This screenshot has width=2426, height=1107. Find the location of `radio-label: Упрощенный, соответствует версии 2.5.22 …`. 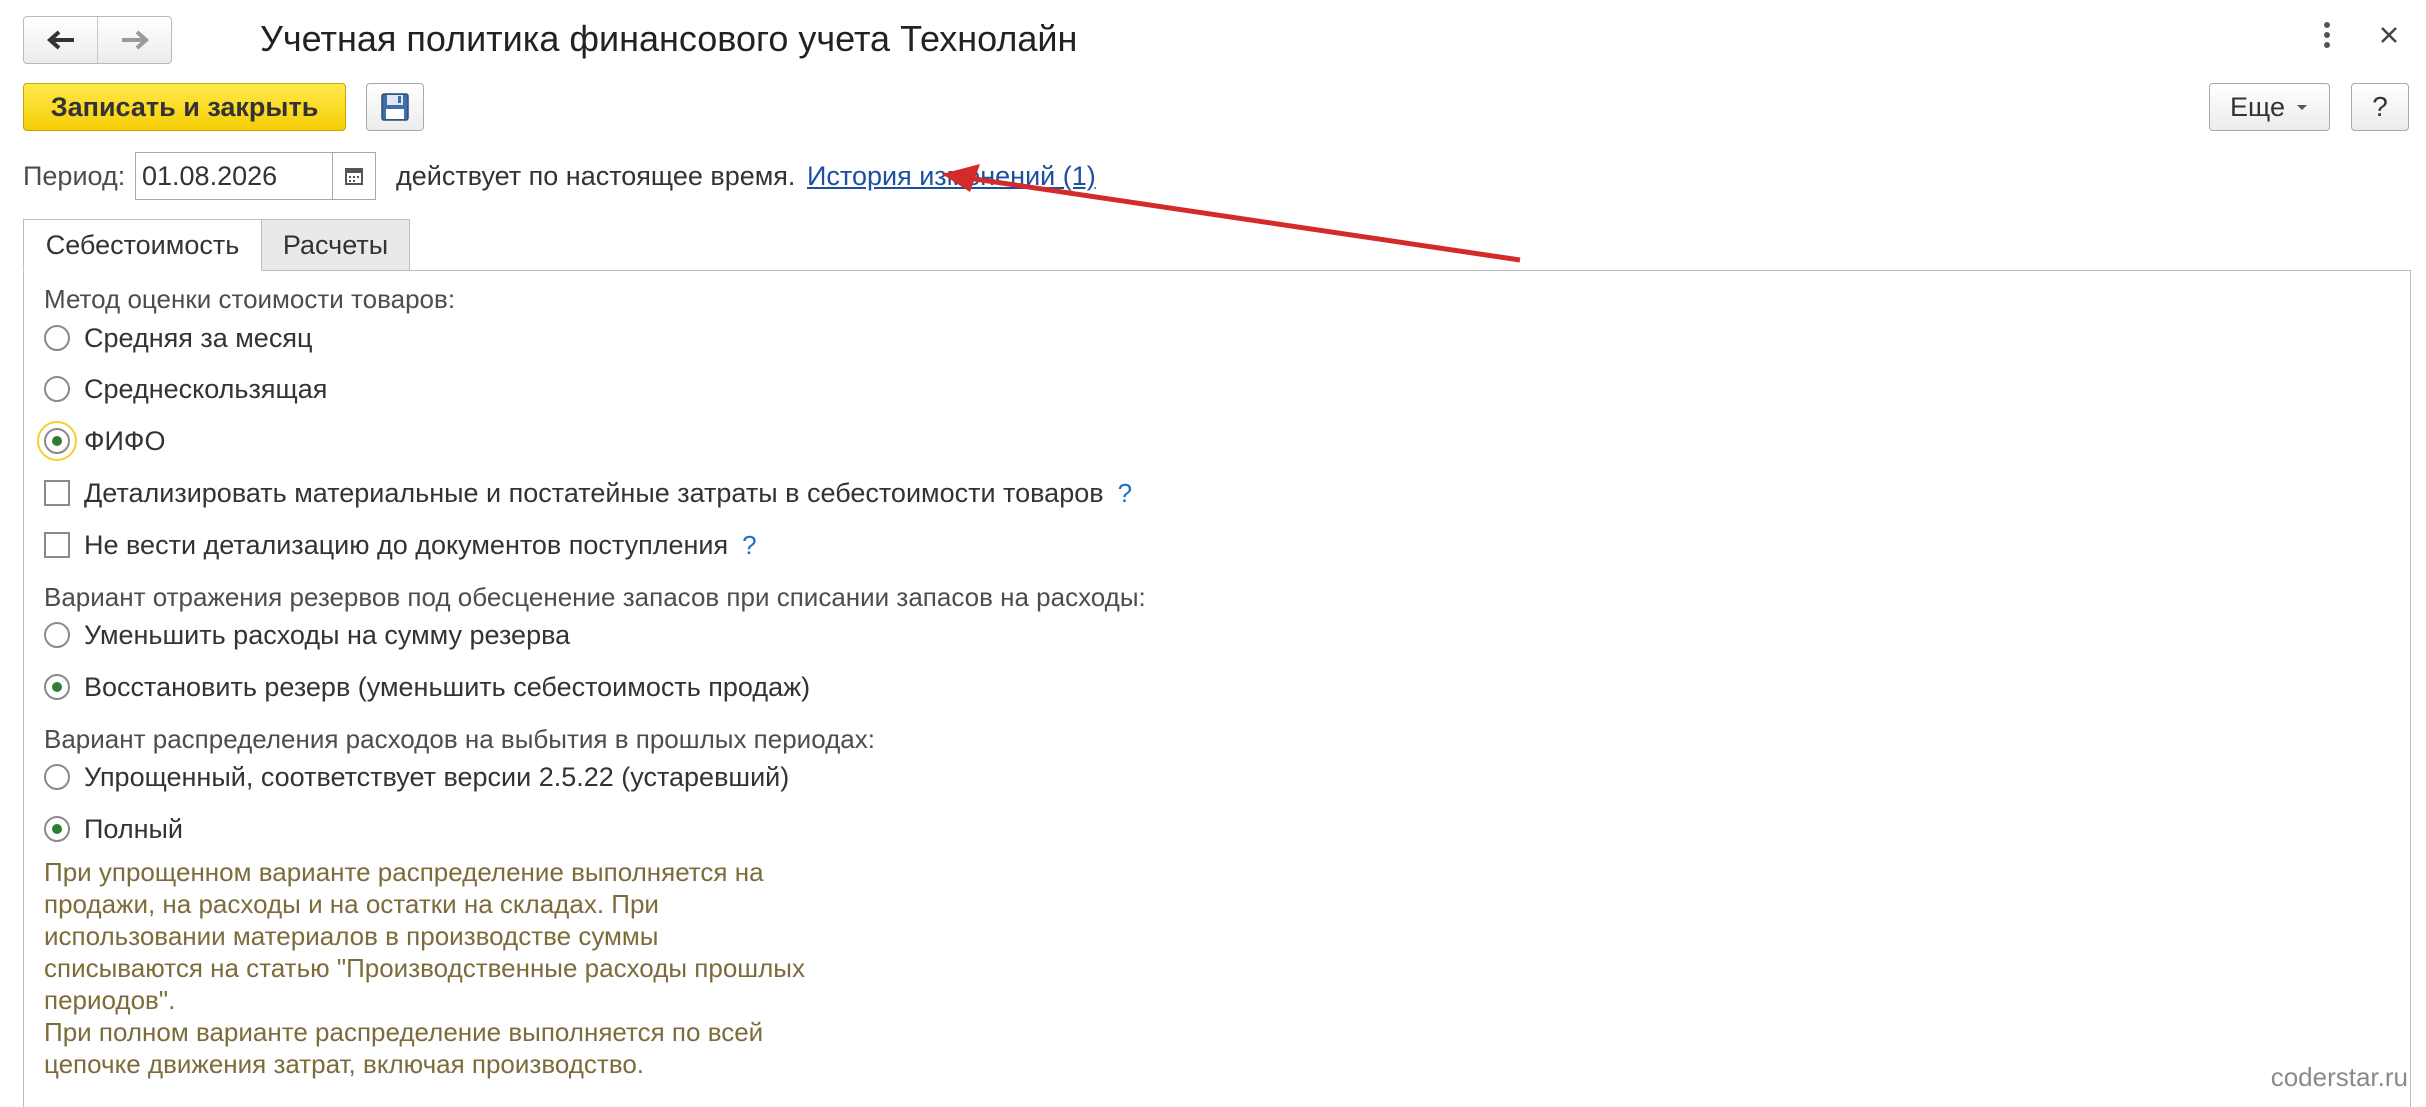

radio-label: Упрощенный, соответствует версии 2.5.22 … is located at coordinates (437, 776).